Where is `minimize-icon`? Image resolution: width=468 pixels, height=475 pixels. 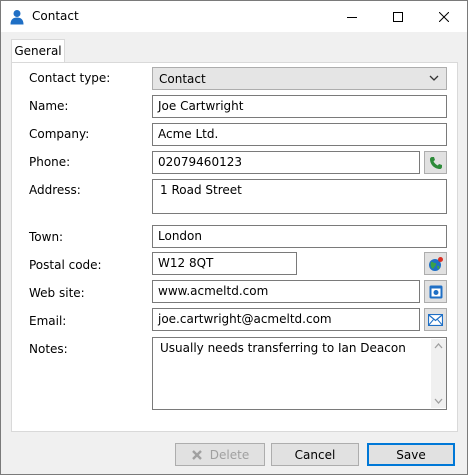 minimize-icon is located at coordinates (352, 17).